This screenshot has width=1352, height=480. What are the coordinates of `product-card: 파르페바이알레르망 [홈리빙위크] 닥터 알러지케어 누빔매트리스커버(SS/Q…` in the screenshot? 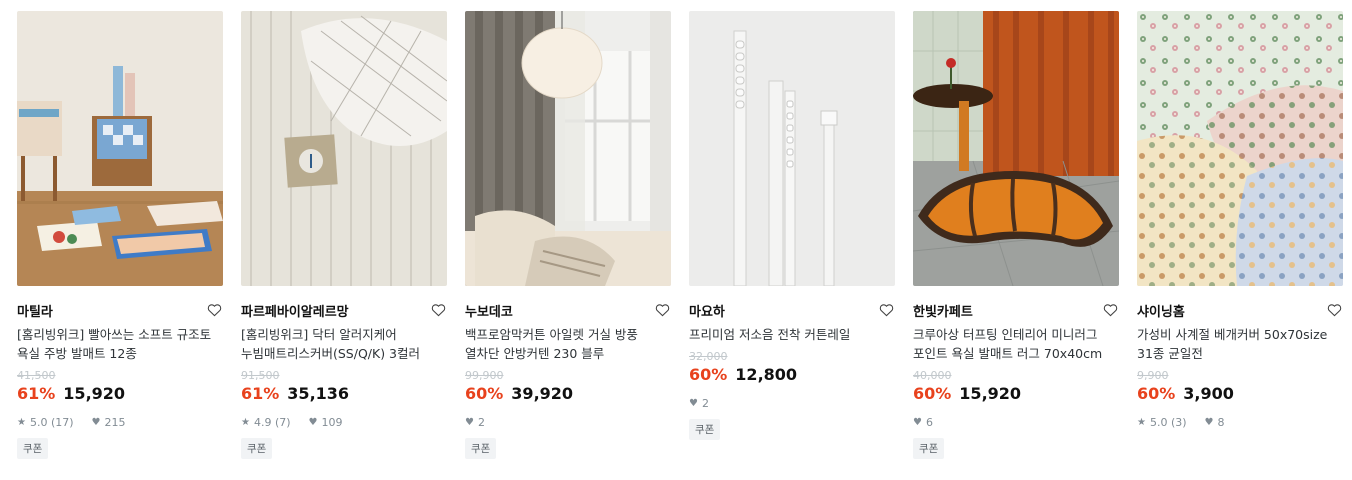 It's located at (344, 235).